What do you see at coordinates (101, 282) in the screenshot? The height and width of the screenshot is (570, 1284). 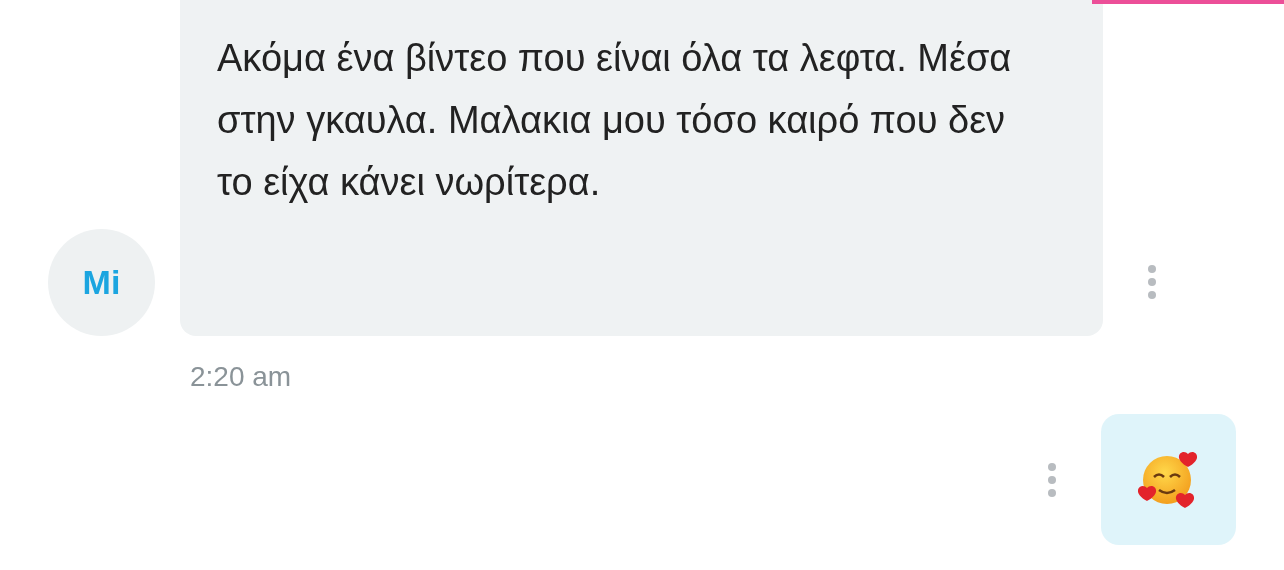 I see `avatar: Mi` at bounding box center [101, 282].